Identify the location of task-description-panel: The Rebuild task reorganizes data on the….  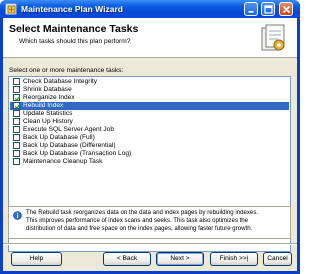
(149, 222).